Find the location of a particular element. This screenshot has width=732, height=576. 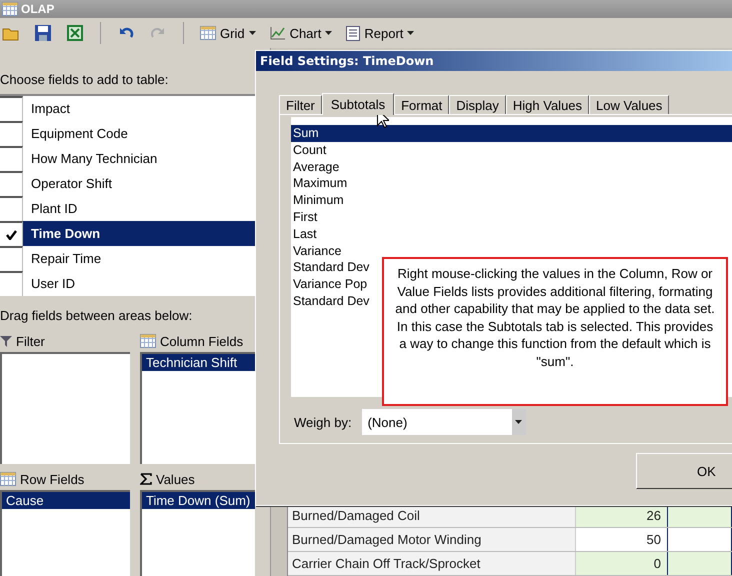

table-cell: 0 is located at coordinates (622, 563).